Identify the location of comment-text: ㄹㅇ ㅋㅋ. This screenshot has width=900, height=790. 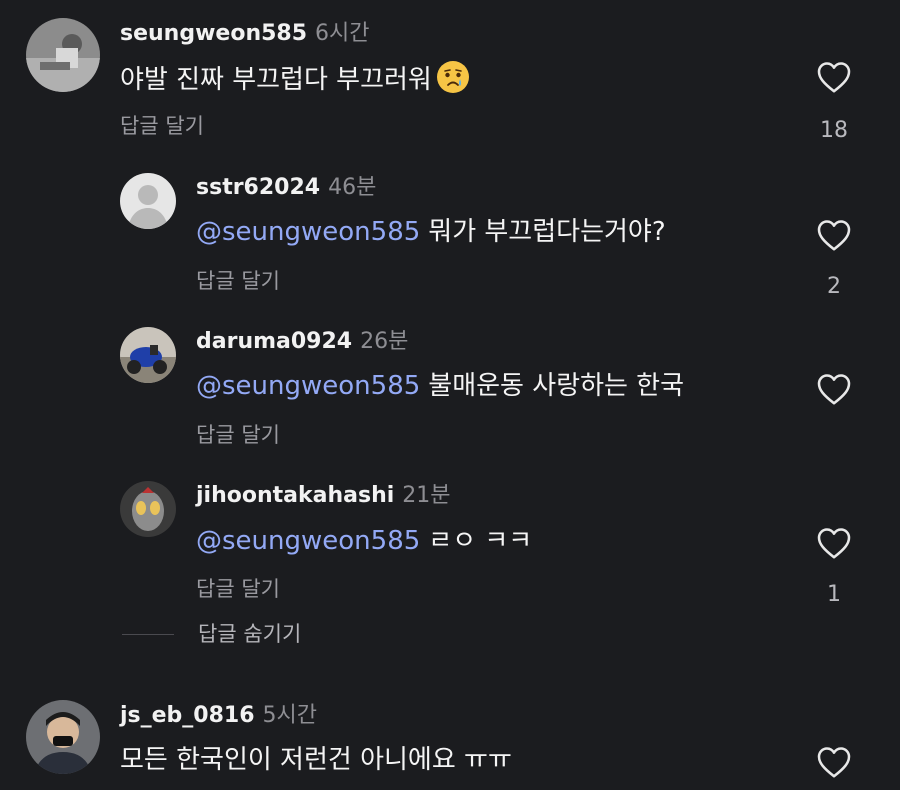
(480, 541).